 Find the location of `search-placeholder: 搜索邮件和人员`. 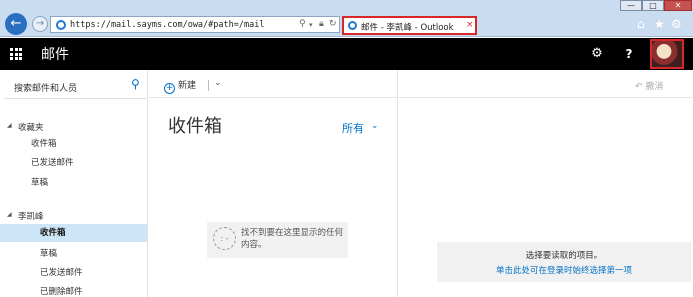

search-placeholder: 搜索邮件和人员 is located at coordinates (46, 89).